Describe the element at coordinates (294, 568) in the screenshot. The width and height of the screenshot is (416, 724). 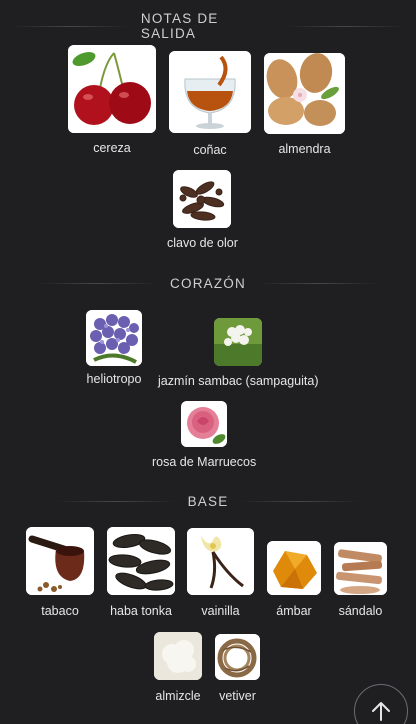
I see `amber-image` at that location.